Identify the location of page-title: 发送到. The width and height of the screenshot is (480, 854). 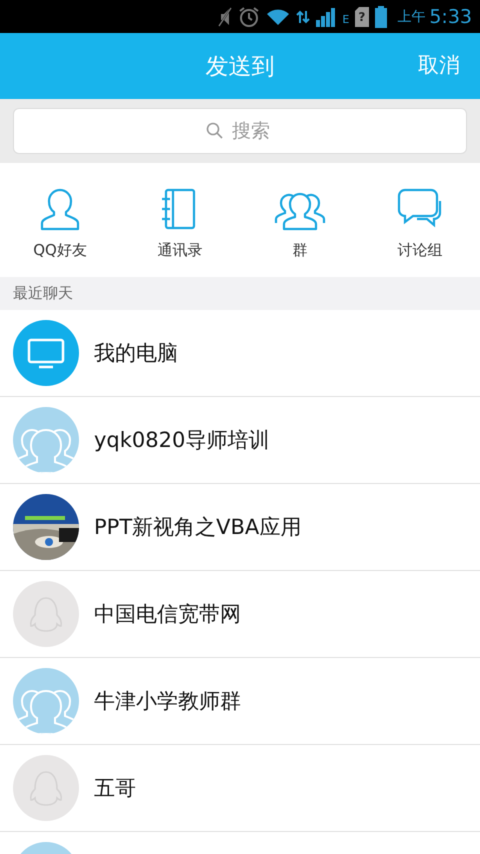
(240, 67).